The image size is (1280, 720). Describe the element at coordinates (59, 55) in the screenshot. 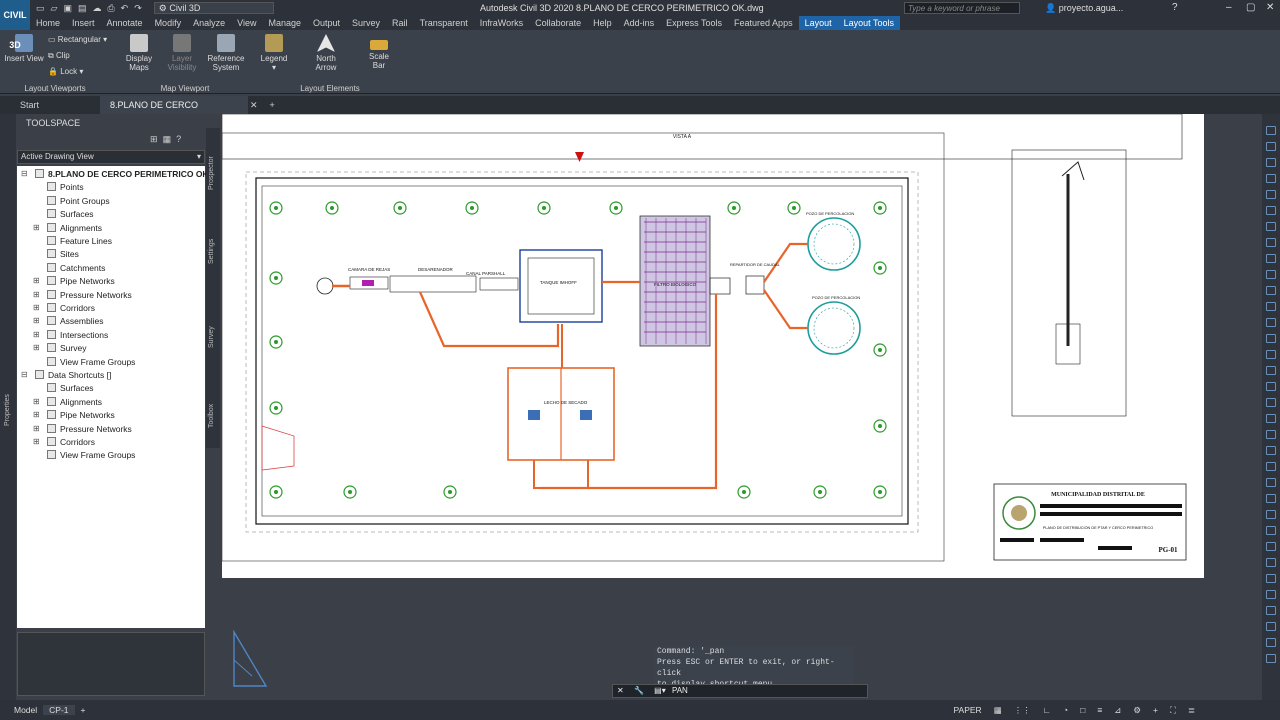

I see `clip-button: ⧉ Clip` at that location.